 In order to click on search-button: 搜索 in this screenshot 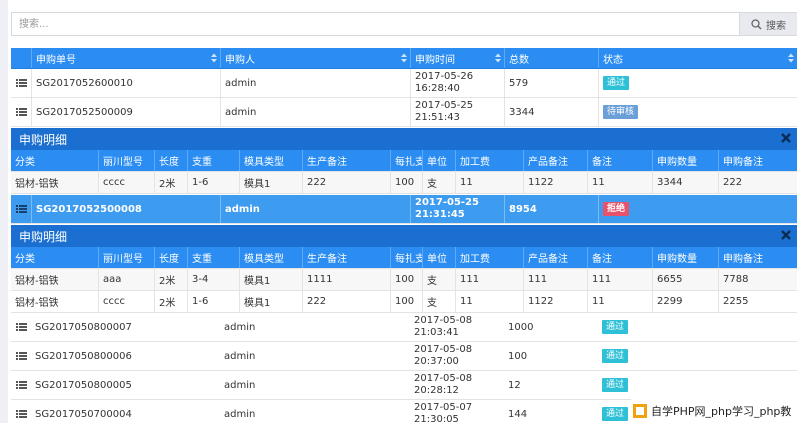, I will do `click(768, 24)`.